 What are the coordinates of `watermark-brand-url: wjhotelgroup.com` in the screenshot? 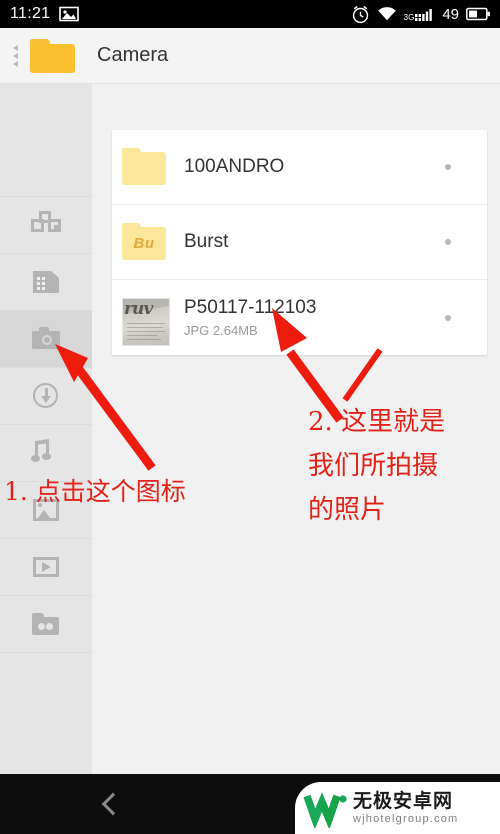 It's located at (406, 818).